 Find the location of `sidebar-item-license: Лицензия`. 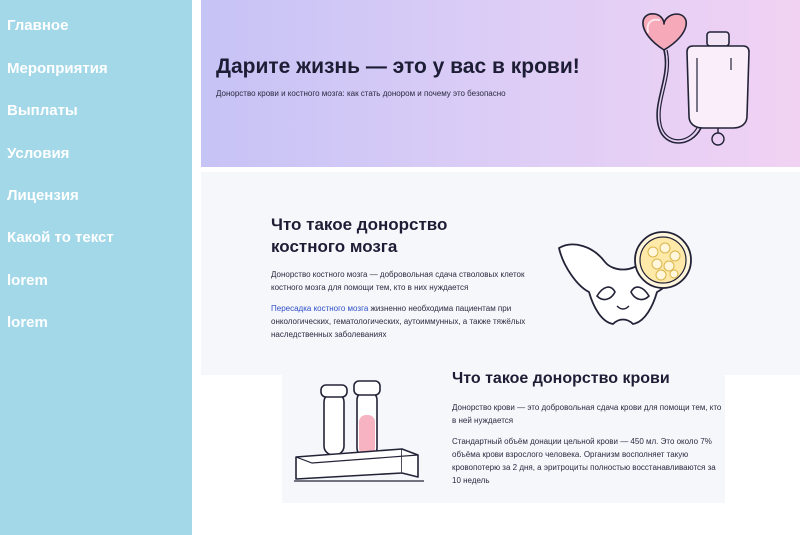

sidebar-item-license: Лицензия is located at coordinates (43, 195).